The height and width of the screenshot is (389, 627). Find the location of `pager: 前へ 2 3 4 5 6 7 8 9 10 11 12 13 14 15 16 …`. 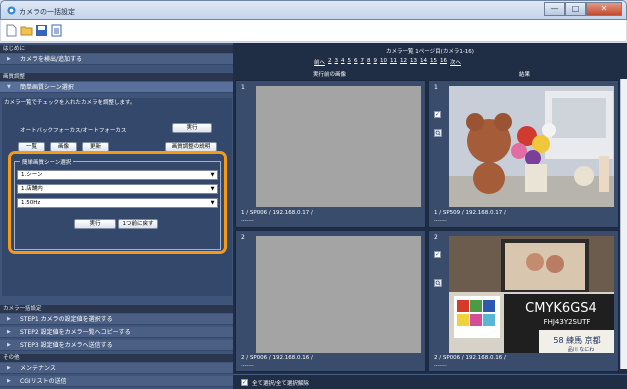

pager: 前へ 2 3 4 5 6 7 8 9 10 11 12 13 14 15 16 … is located at coordinates (387, 62).